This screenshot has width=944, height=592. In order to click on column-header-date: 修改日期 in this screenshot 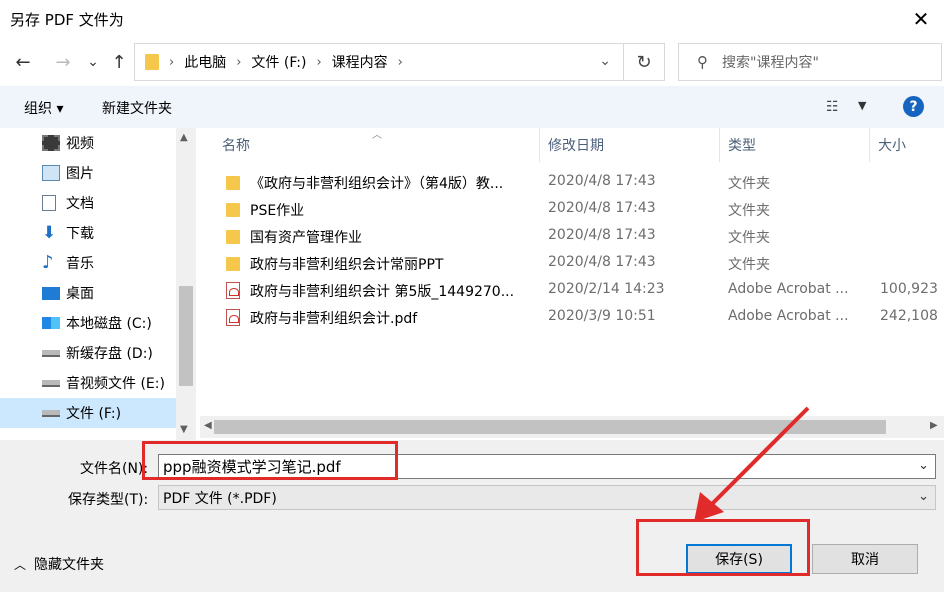, I will do `click(630, 145)`.